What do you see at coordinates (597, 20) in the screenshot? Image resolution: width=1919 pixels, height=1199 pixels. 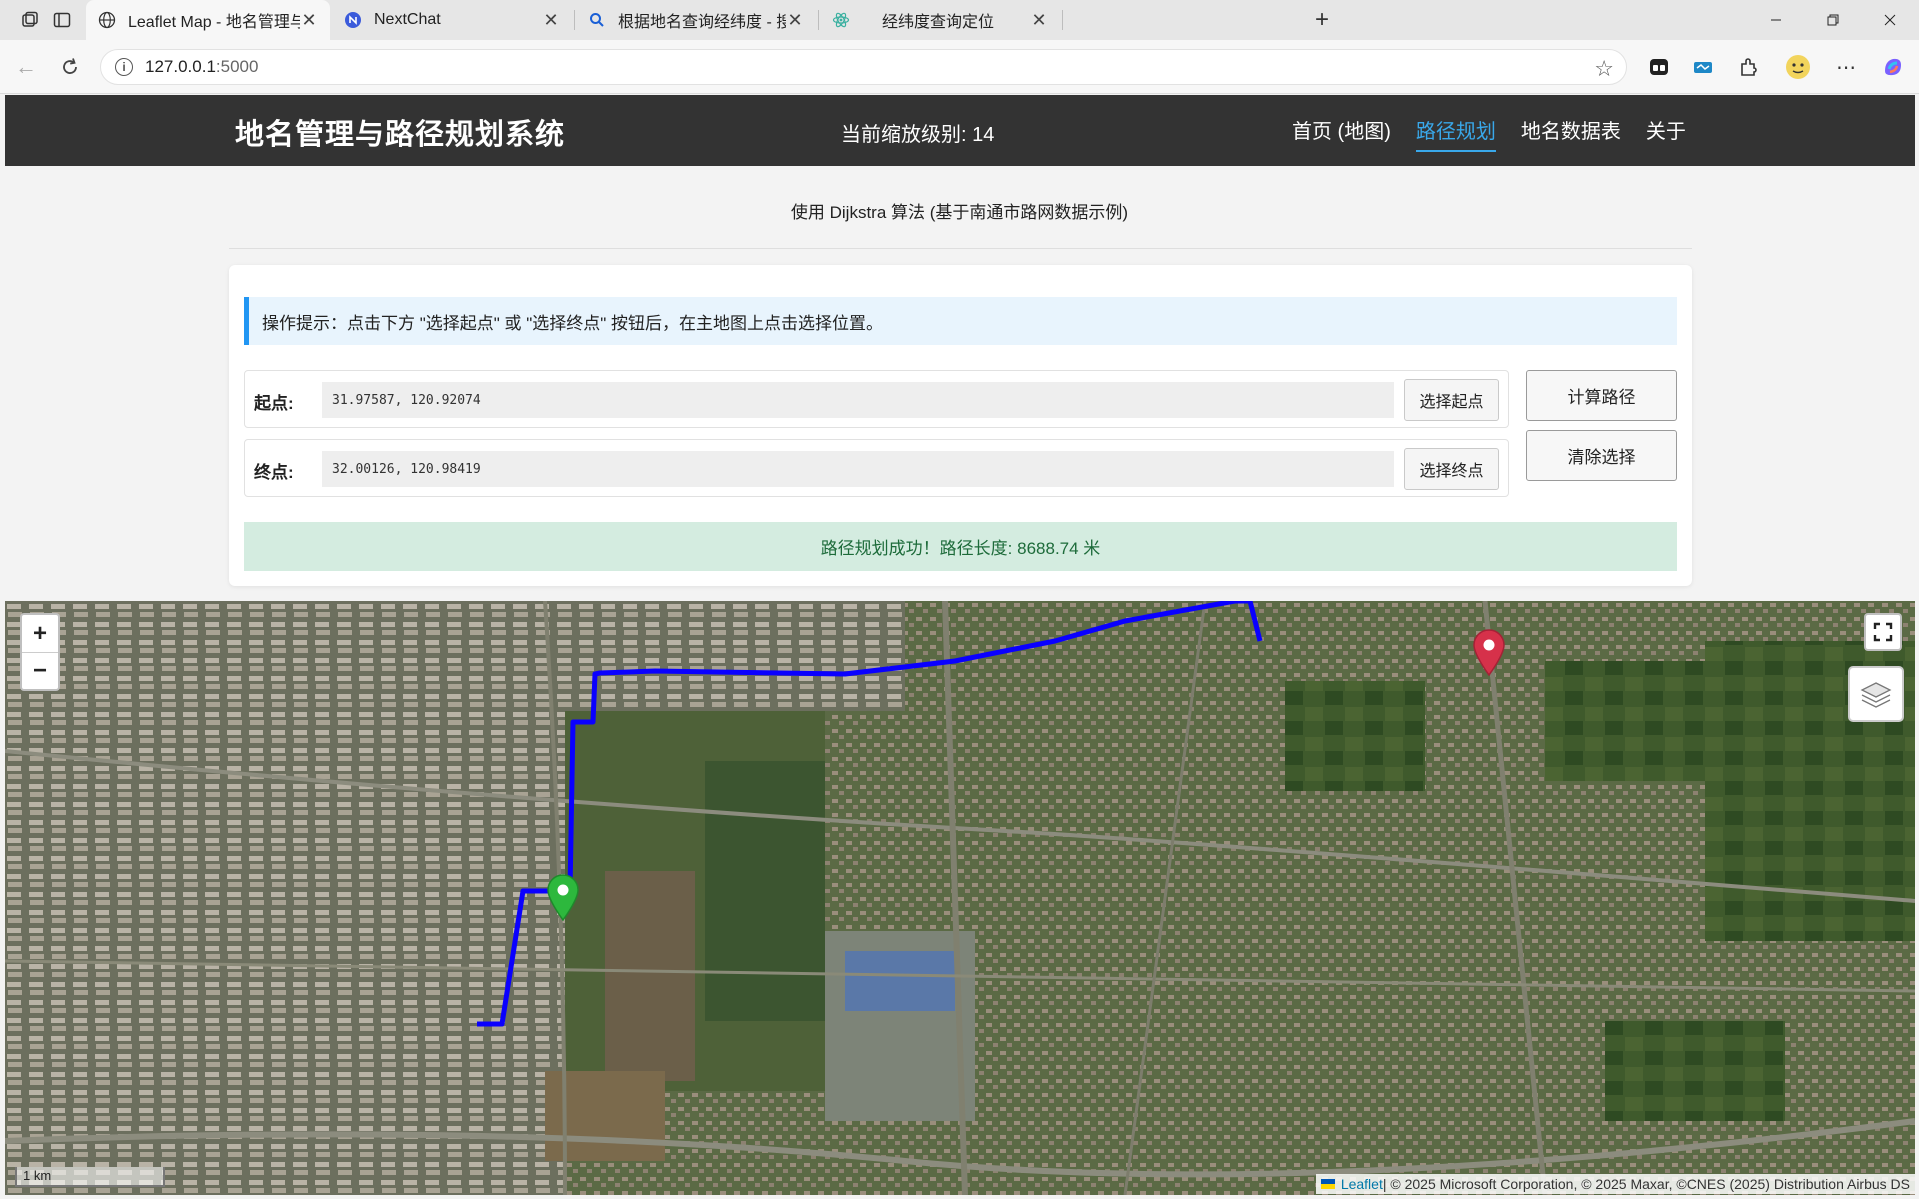 I see `search-icon` at bounding box center [597, 20].